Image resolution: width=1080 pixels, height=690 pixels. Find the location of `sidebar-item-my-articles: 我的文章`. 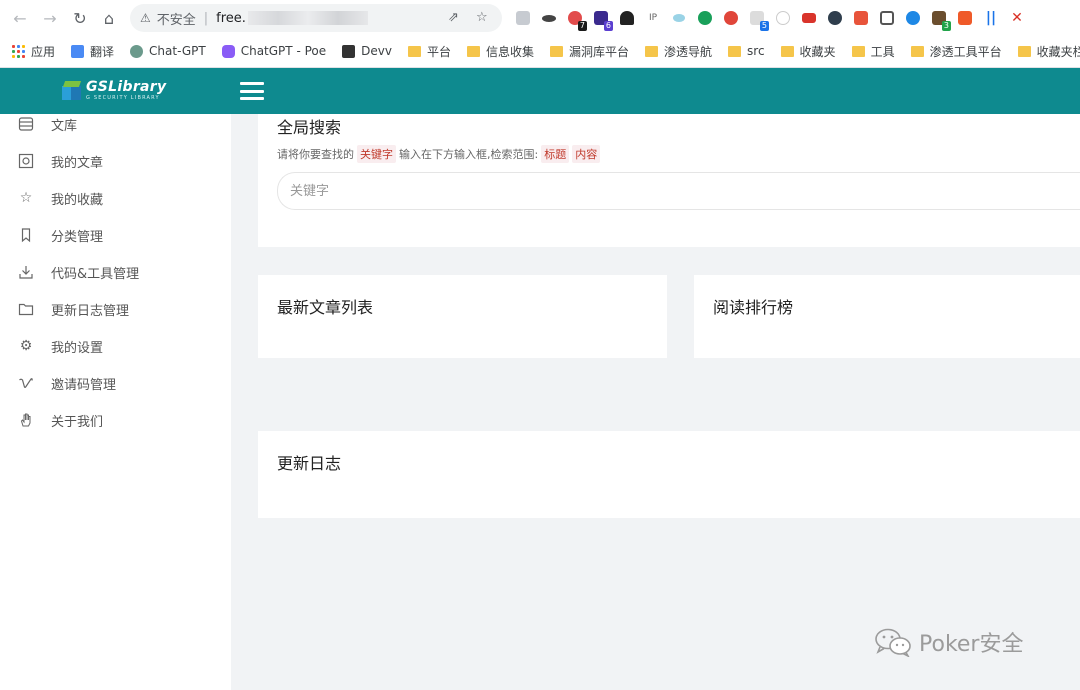

sidebar-item-my-articles: 我的文章 is located at coordinates (115, 161).